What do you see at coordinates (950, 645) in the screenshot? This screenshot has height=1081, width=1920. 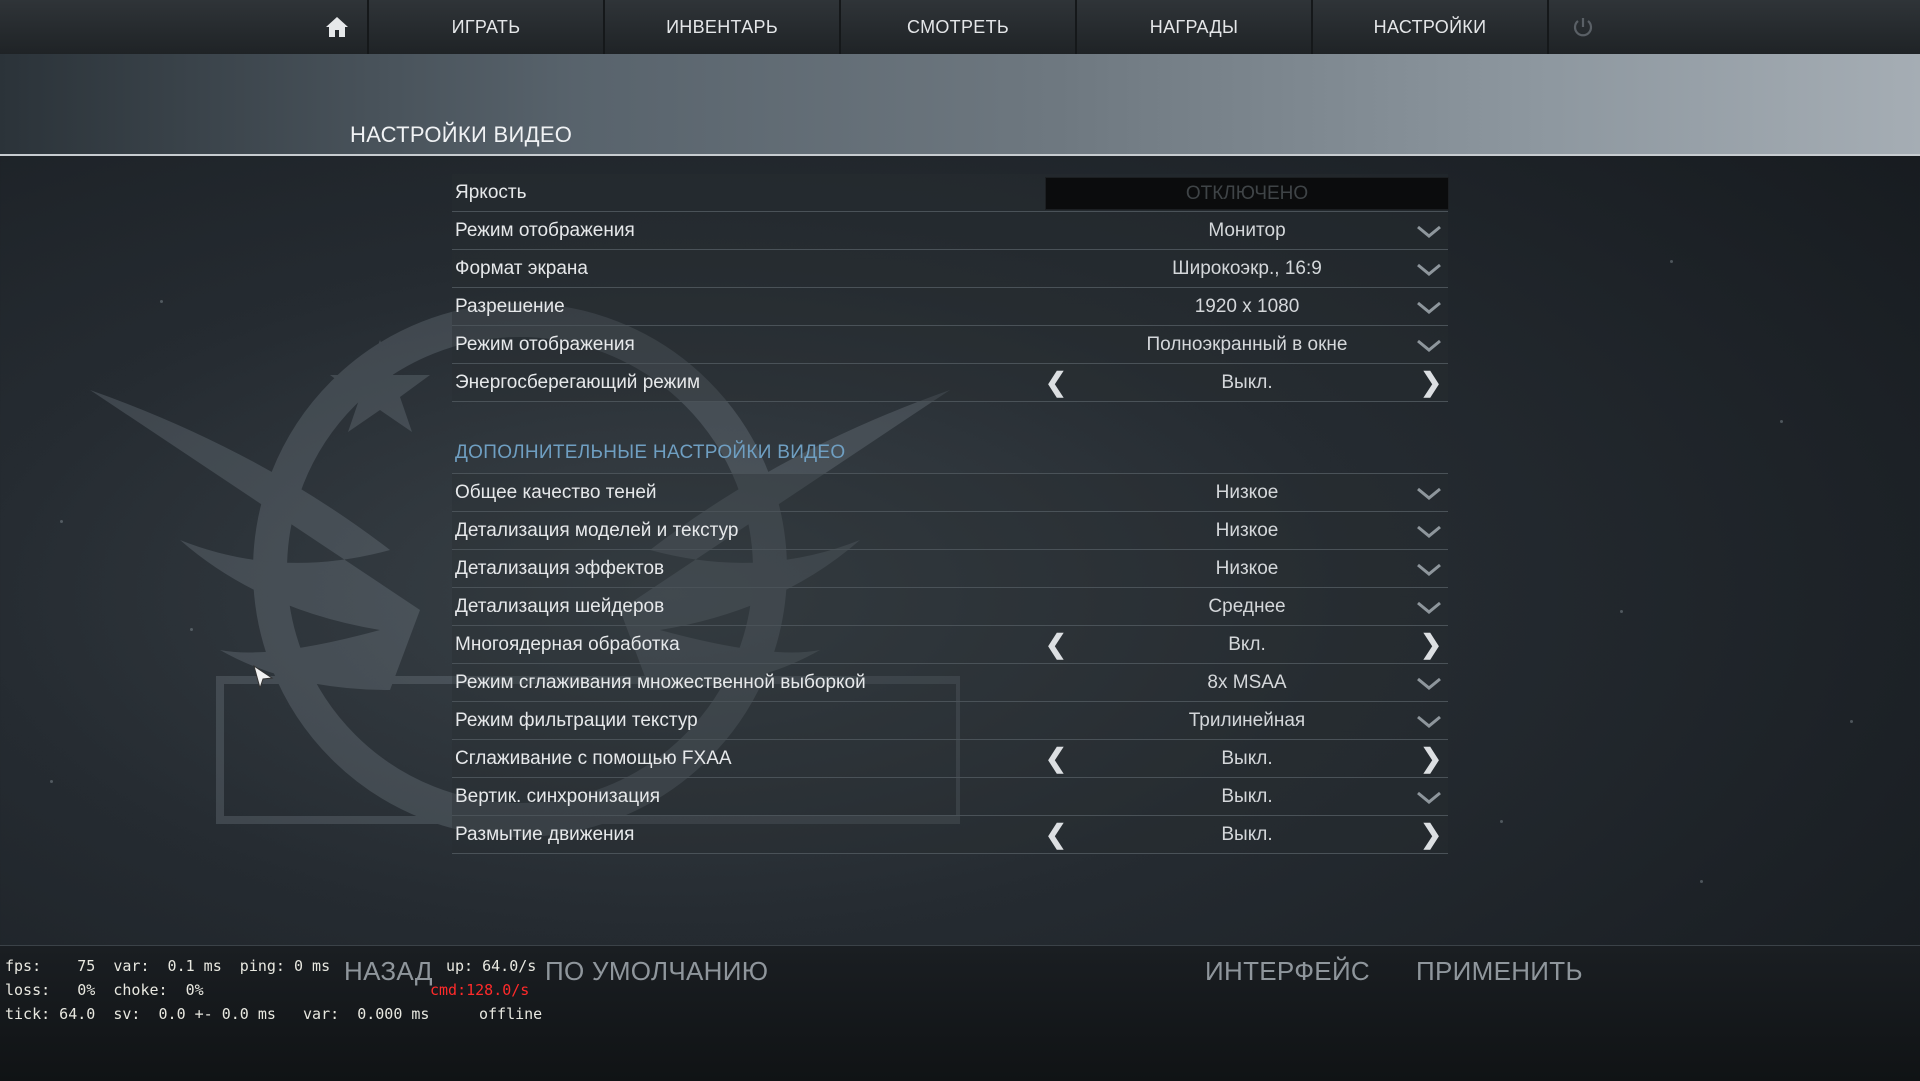 I see `setting-row: Многоядерная обработка Вкл. ❮ ❯` at bounding box center [950, 645].